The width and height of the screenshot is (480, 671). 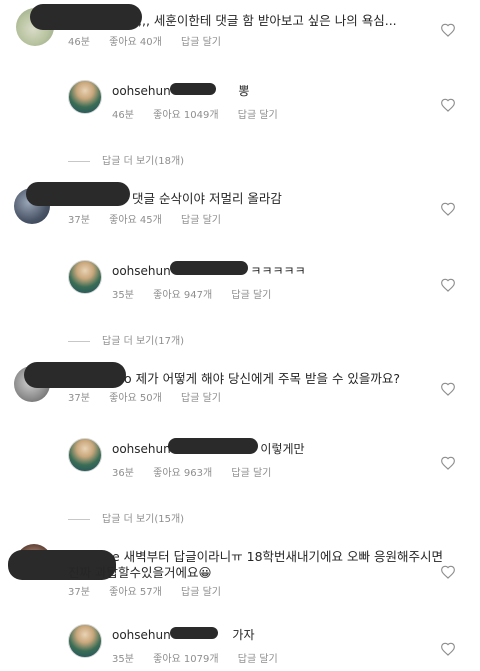 What do you see at coordinates (185, 659) in the screenshot?
I see `comment-likes: 좋아요 1079개` at bounding box center [185, 659].